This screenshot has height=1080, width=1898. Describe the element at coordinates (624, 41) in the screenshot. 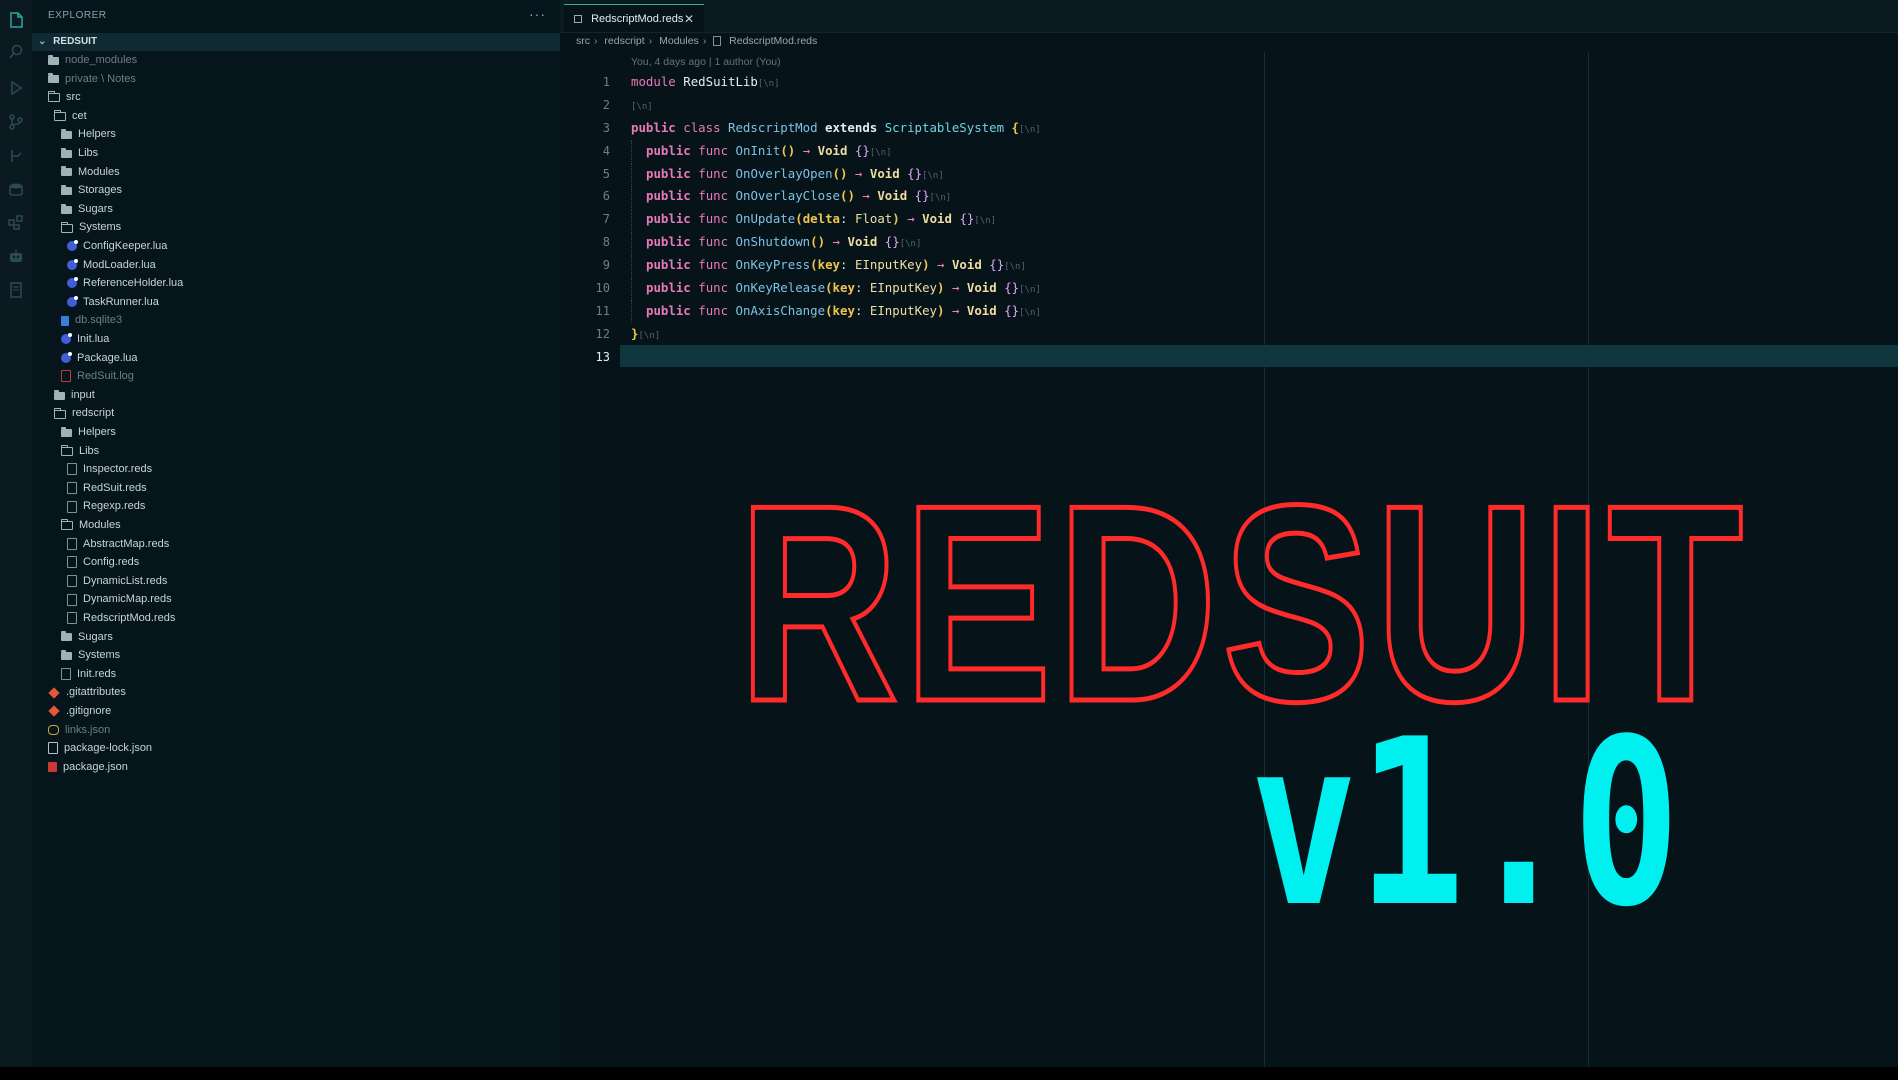

I see `breadcrumb-item: redscript` at that location.